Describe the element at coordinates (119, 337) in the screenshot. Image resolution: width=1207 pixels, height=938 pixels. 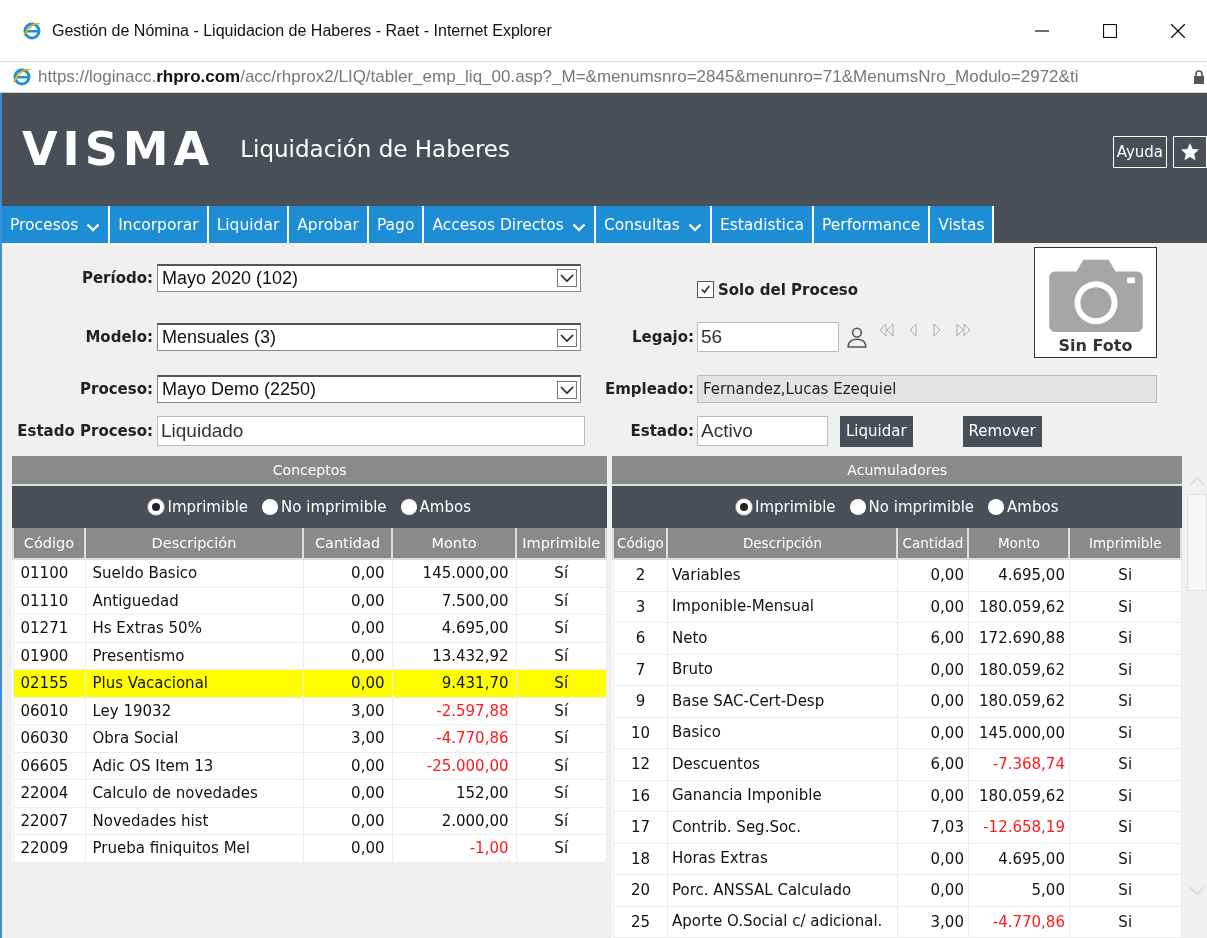
I see `field-label: Modelo:` at that location.